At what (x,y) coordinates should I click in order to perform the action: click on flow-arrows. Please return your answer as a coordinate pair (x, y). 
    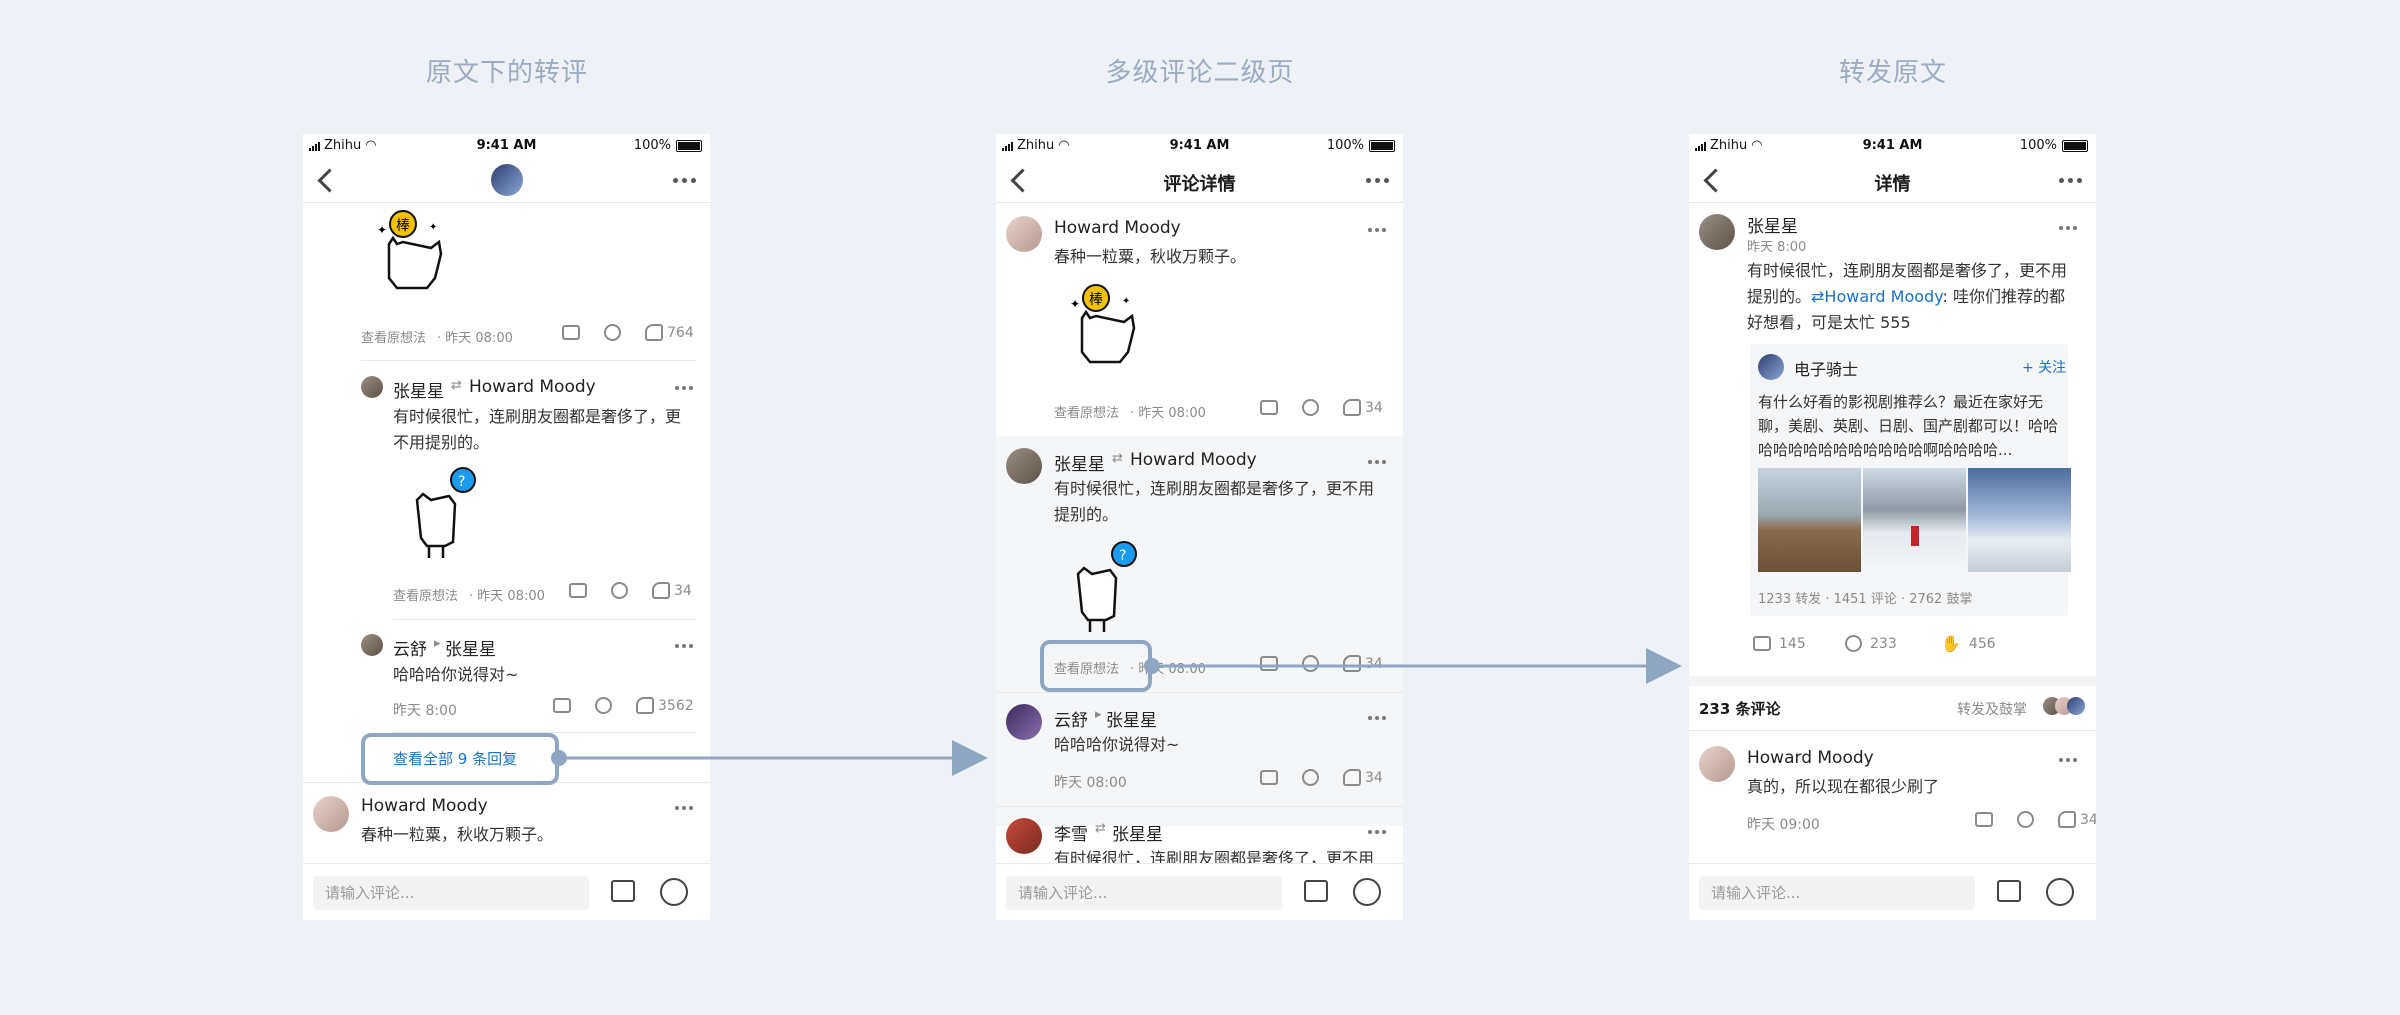
    Looking at the image, I should click on (1116, 712).